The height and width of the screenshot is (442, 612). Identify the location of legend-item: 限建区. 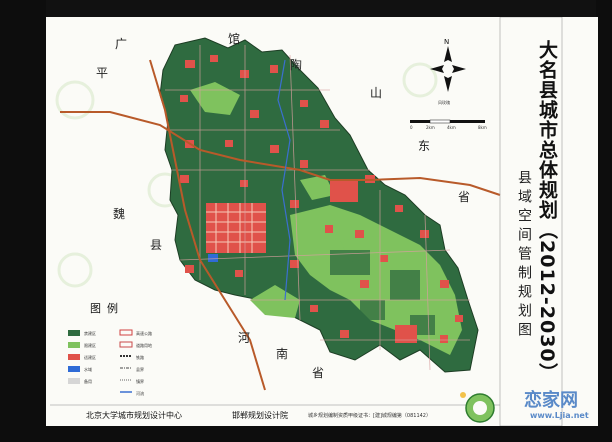
(90, 345).